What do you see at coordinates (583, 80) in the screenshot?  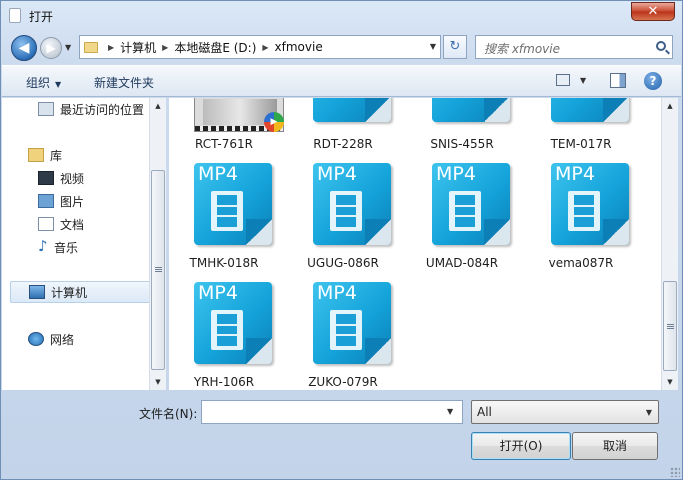 I see `view-options-dropdown: ▼` at bounding box center [583, 80].